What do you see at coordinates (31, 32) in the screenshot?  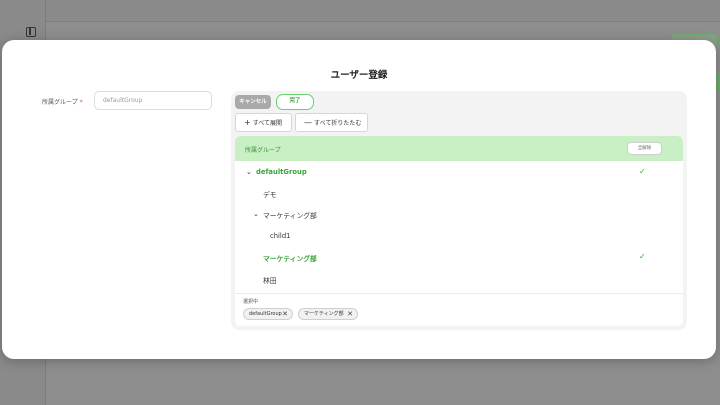 I see `sidebar-toggle-icon` at bounding box center [31, 32].